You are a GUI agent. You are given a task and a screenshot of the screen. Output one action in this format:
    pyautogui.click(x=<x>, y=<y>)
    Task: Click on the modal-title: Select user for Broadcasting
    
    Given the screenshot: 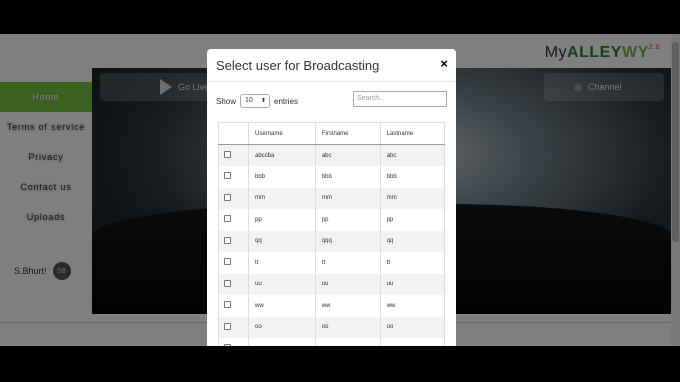 What is the action you would take?
    pyautogui.click(x=298, y=65)
    